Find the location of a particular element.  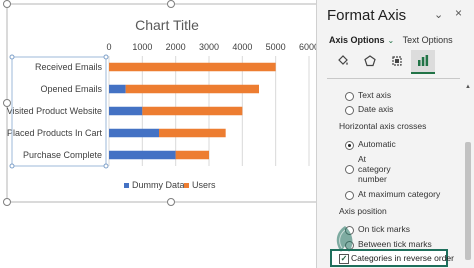

chart-title: Chart Title is located at coordinates (167, 25).